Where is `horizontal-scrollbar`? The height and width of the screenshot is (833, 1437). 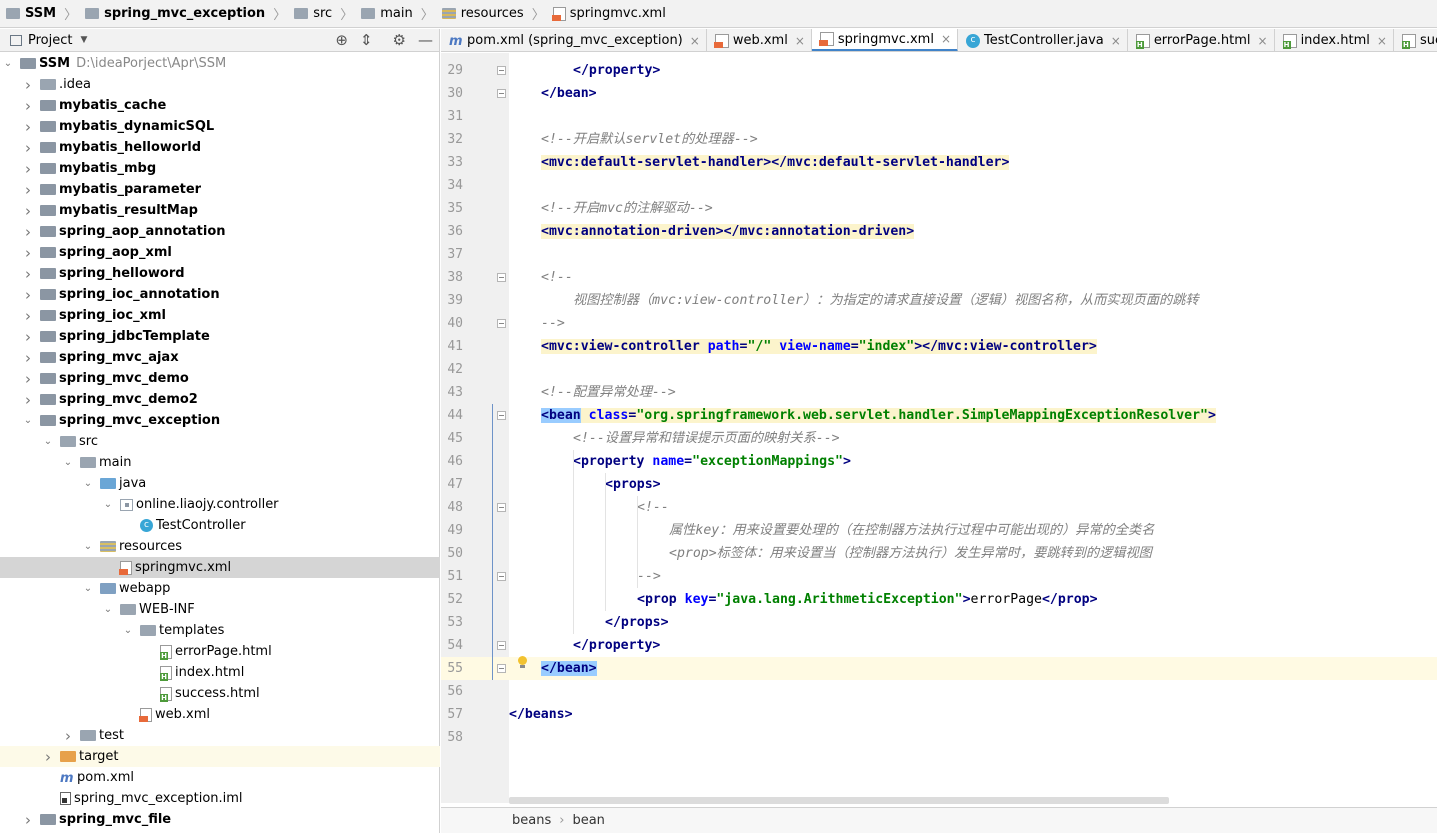 horizontal-scrollbar is located at coordinates (839, 800).